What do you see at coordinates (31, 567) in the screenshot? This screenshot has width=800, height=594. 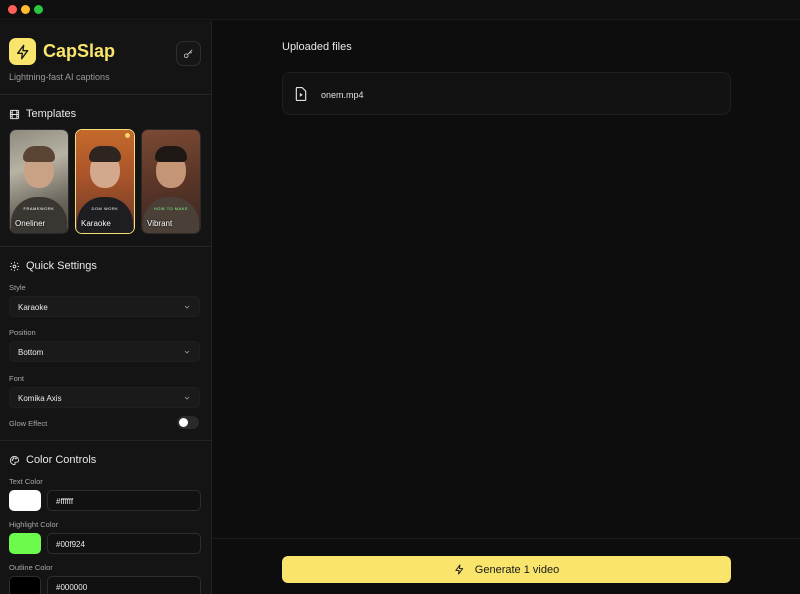 I see `outline-color-label: Outline Color` at bounding box center [31, 567].